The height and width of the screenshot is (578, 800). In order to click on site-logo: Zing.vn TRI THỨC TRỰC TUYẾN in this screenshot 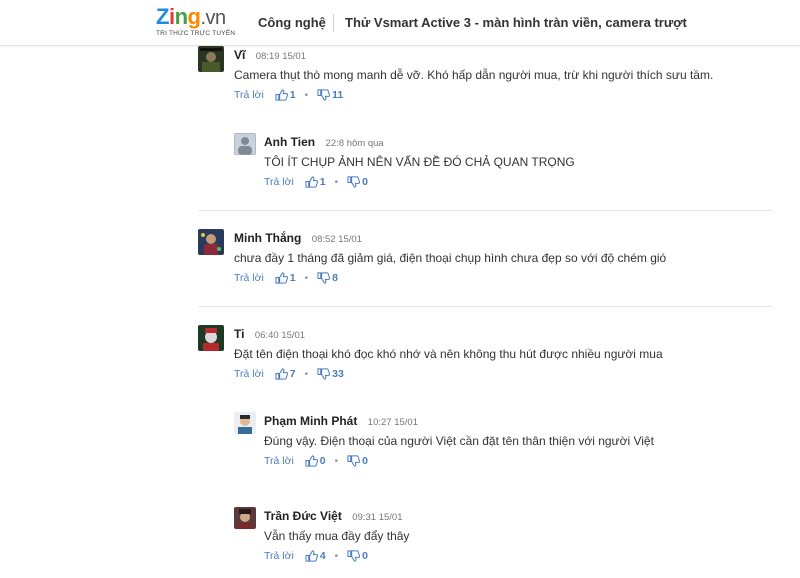, I will do `click(196, 24)`.